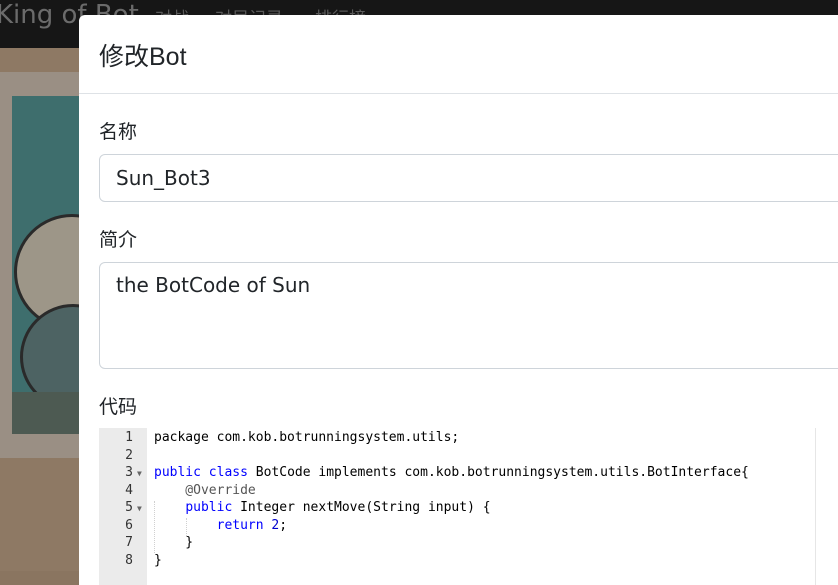  What do you see at coordinates (307, 437) in the screenshot?
I see `code-text: package com.kob.botrunningsystem.utils;` at bounding box center [307, 437].